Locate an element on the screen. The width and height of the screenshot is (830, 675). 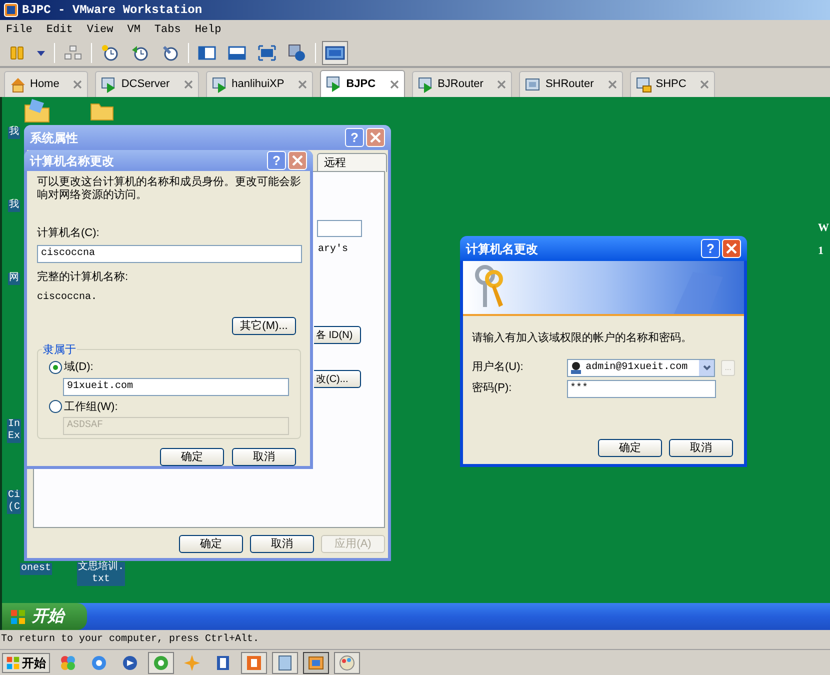
domain-field: 91xueit.com is located at coordinates (176, 387).